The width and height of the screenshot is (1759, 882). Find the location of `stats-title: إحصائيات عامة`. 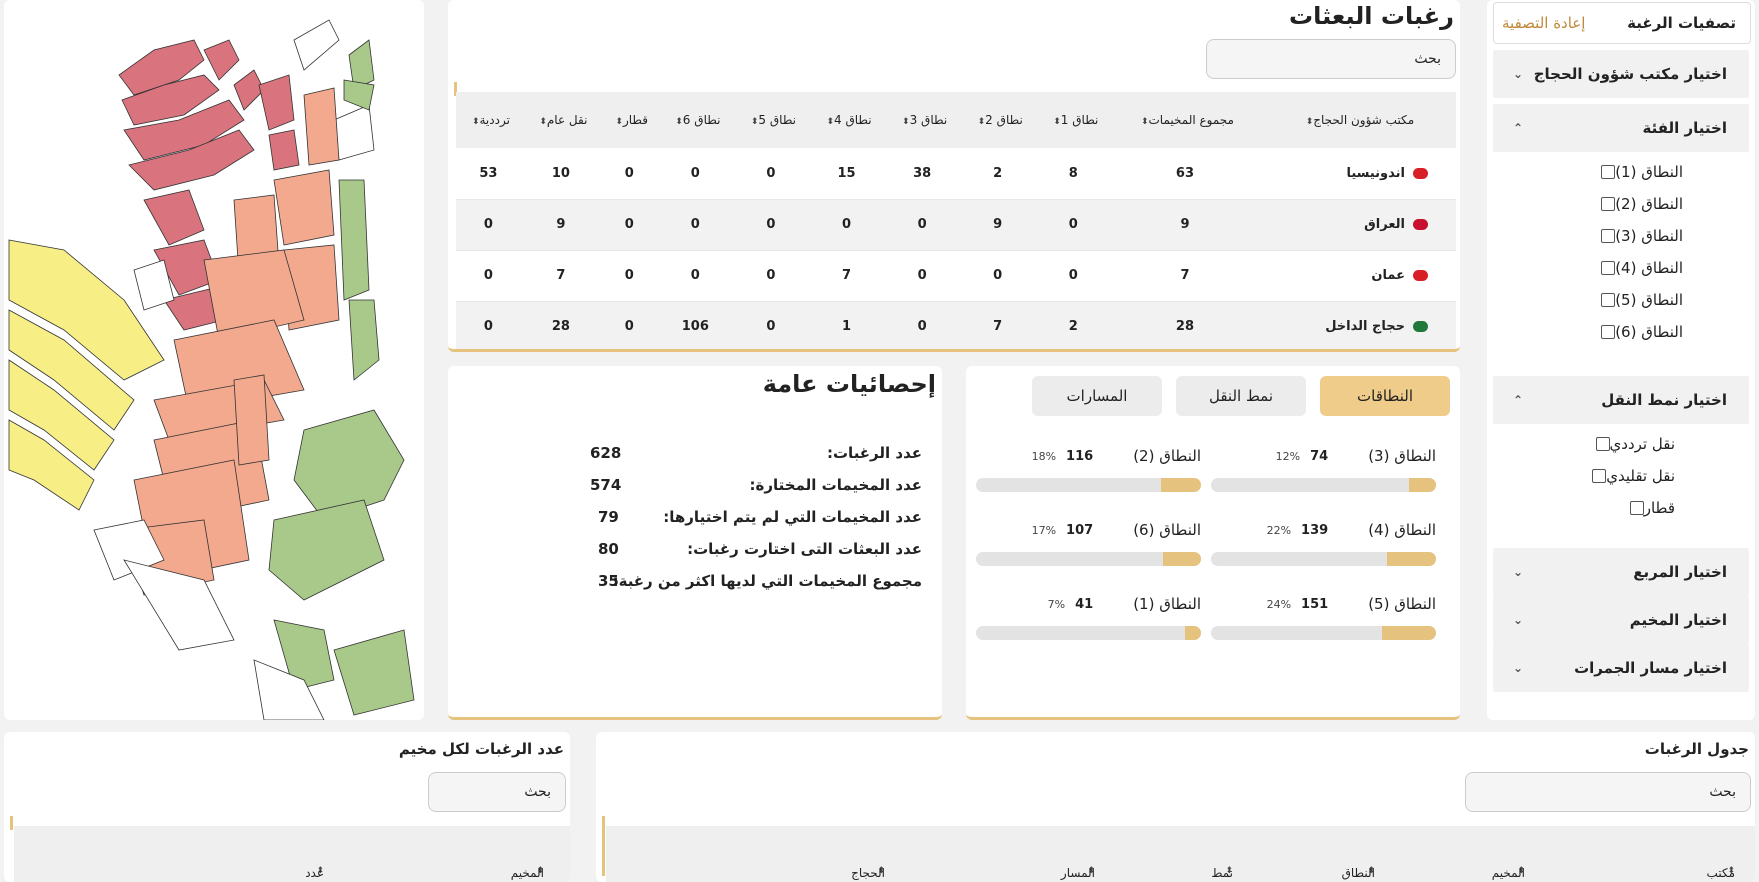

stats-title: إحصائيات عامة is located at coordinates (849, 384).